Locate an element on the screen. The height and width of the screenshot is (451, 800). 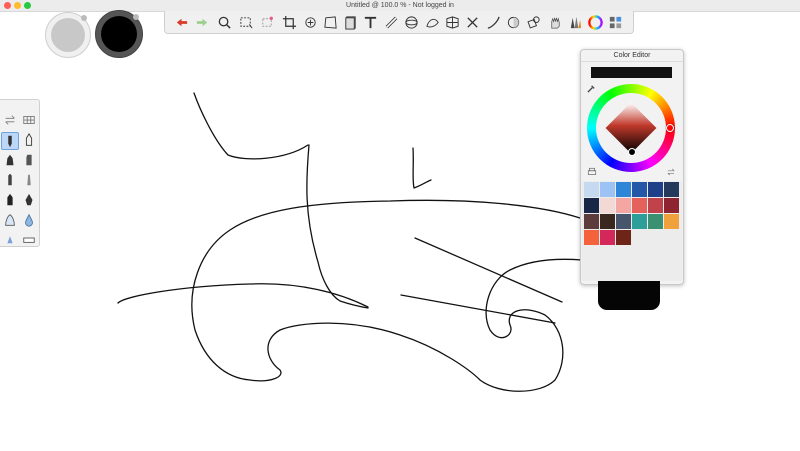
pencil-icon is located at coordinates (10, 141).